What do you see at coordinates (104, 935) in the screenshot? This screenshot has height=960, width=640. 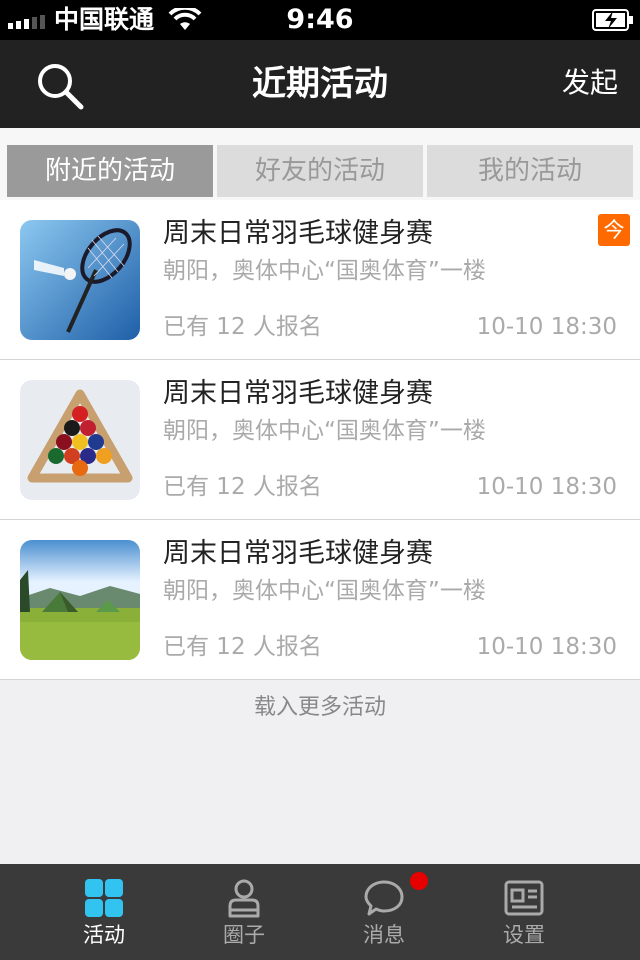 I see `tabbar-label: 活动` at bounding box center [104, 935].